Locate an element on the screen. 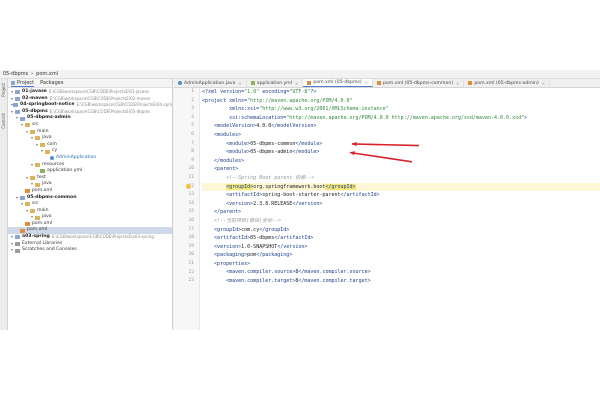 This screenshot has width=600, height=400. tree-item: application.yml is located at coordinates (90, 171).